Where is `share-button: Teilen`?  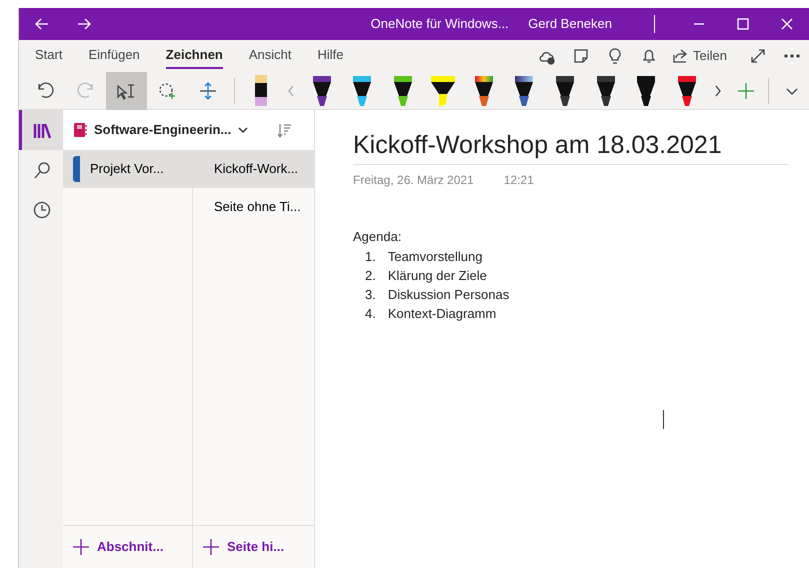 share-button: Teilen is located at coordinates (699, 56).